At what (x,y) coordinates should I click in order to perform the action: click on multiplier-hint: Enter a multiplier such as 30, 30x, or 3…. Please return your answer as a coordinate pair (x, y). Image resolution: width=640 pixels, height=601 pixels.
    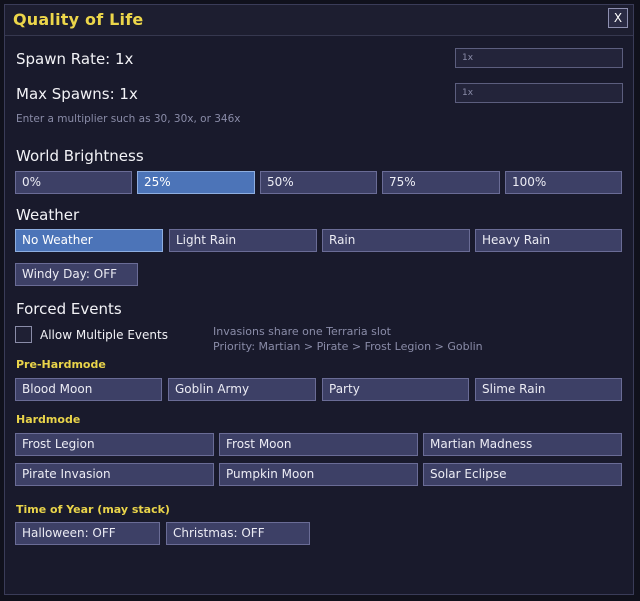
    Looking at the image, I should click on (128, 119).